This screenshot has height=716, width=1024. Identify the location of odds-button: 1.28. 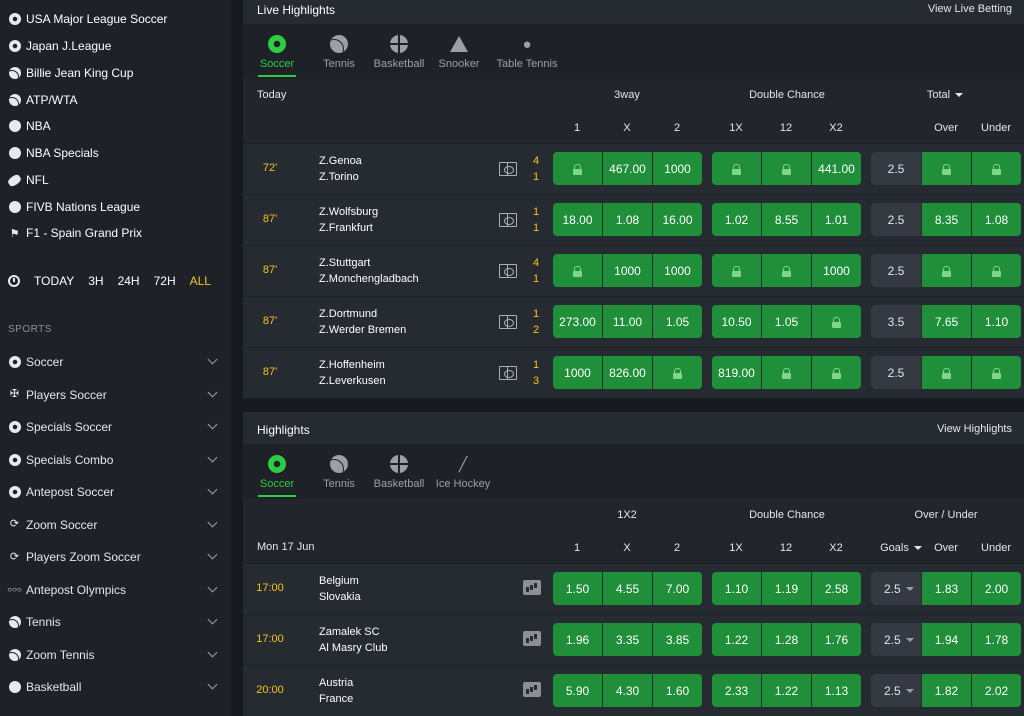
(786, 639).